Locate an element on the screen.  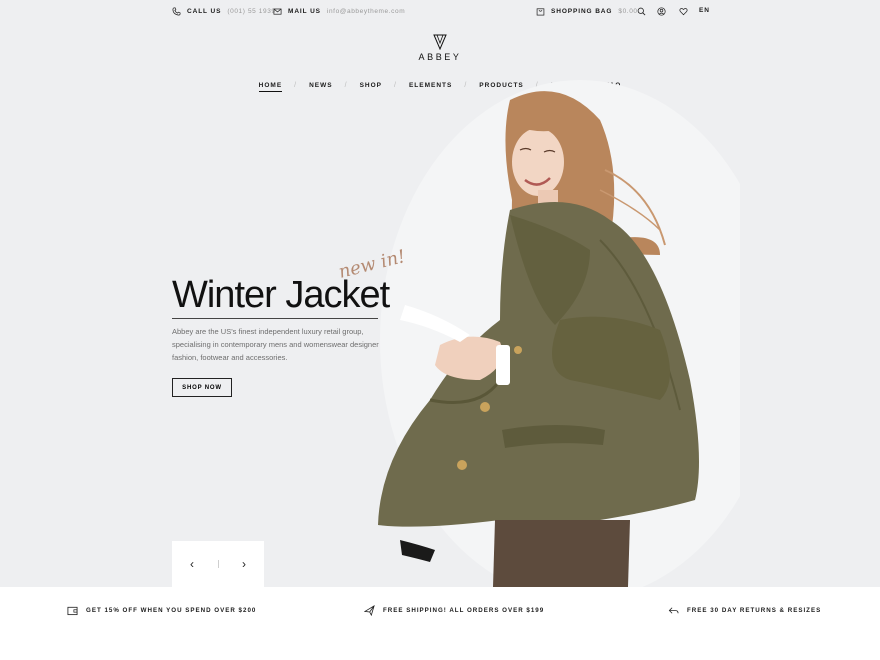
user-icon is located at coordinates (661, 11).